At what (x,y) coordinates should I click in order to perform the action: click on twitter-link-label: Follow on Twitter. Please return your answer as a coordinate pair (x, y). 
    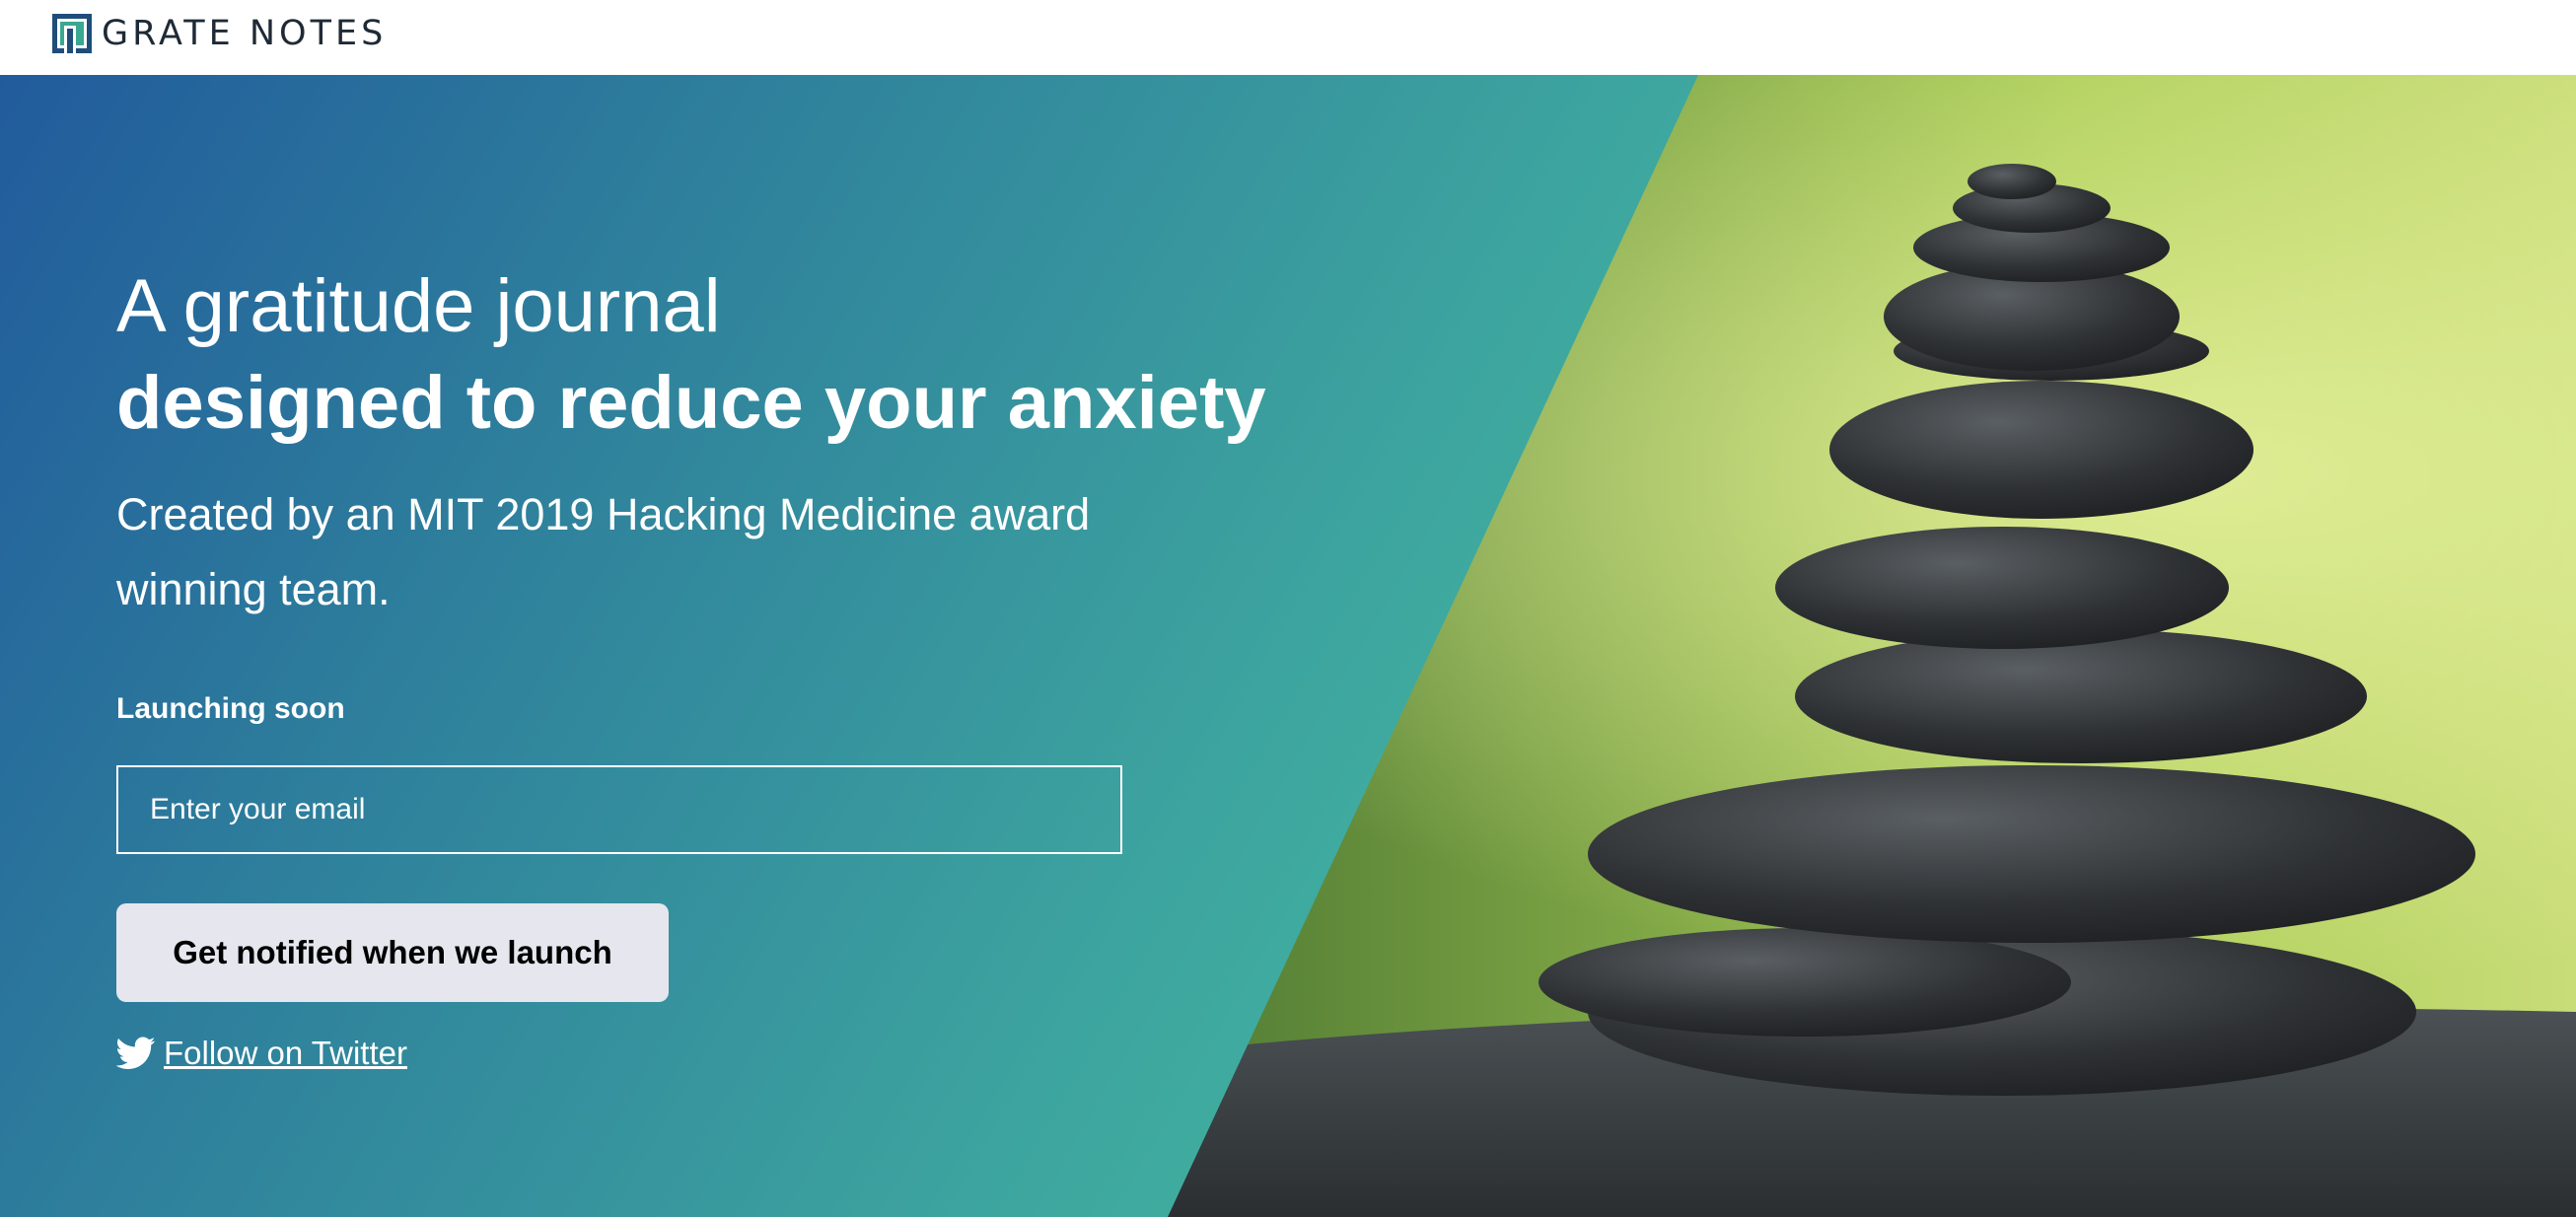
    Looking at the image, I should click on (285, 1053).